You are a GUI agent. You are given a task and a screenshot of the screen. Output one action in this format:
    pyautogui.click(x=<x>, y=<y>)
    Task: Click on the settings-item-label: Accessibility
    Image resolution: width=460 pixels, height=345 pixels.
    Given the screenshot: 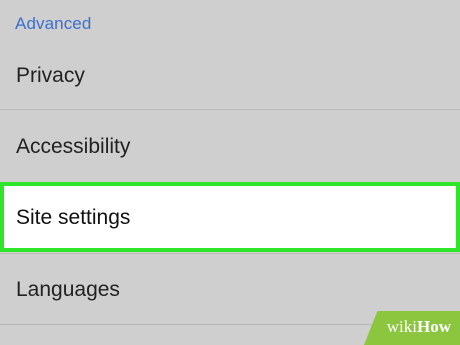 What is the action you would take?
    pyautogui.click(x=73, y=146)
    